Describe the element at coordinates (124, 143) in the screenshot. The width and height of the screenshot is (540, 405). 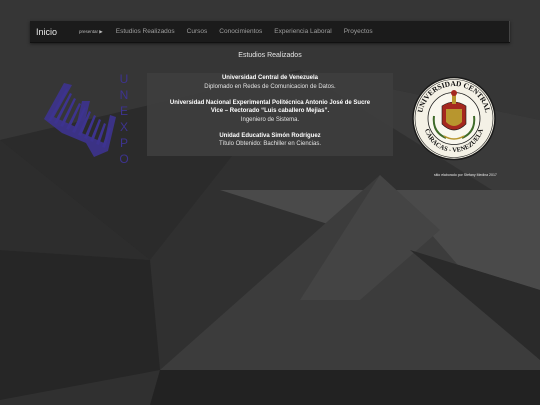
I see `unexpo-letter-p: P` at that location.